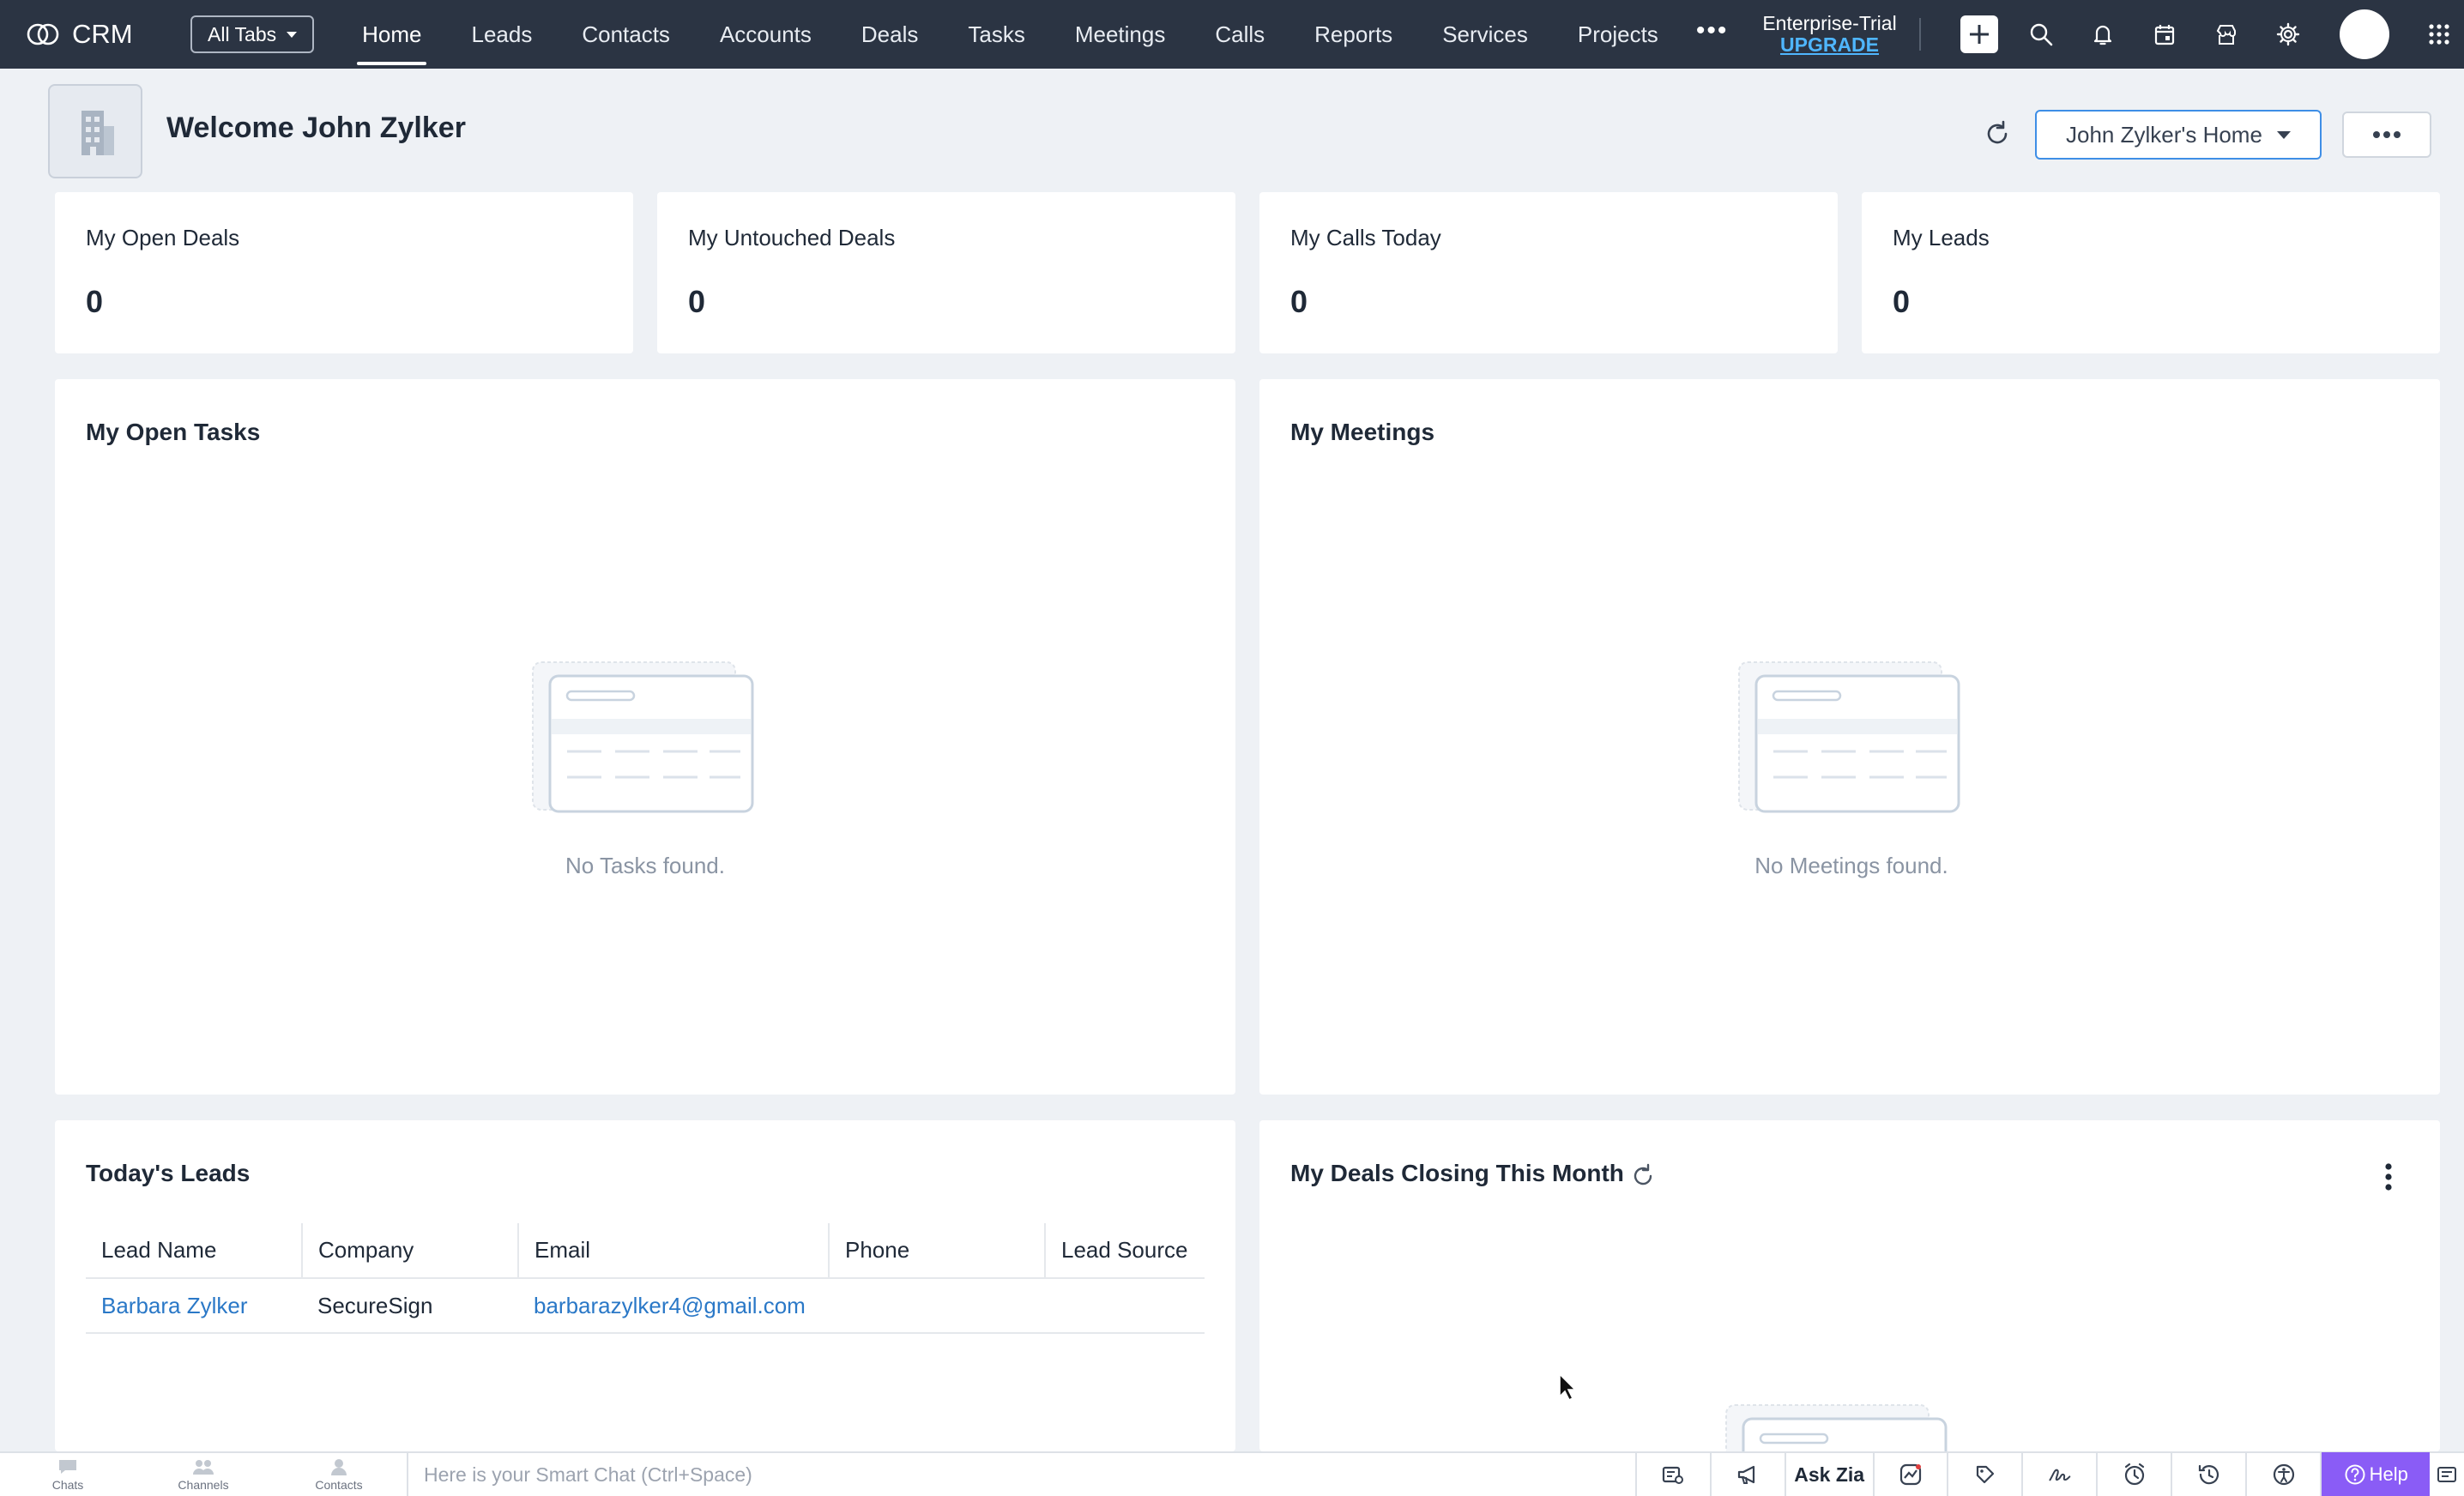 The height and width of the screenshot is (1496, 2464). What do you see at coordinates (1353, 34) in the screenshot?
I see `tab-reports: Reports` at bounding box center [1353, 34].